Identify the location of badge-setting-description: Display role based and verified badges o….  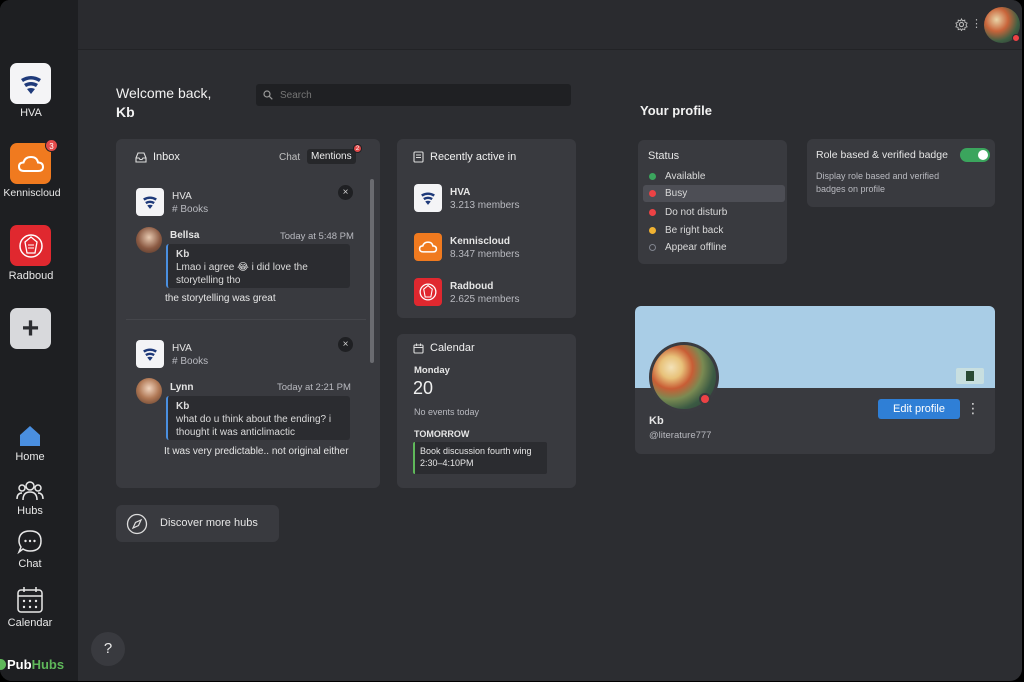
(878, 182).